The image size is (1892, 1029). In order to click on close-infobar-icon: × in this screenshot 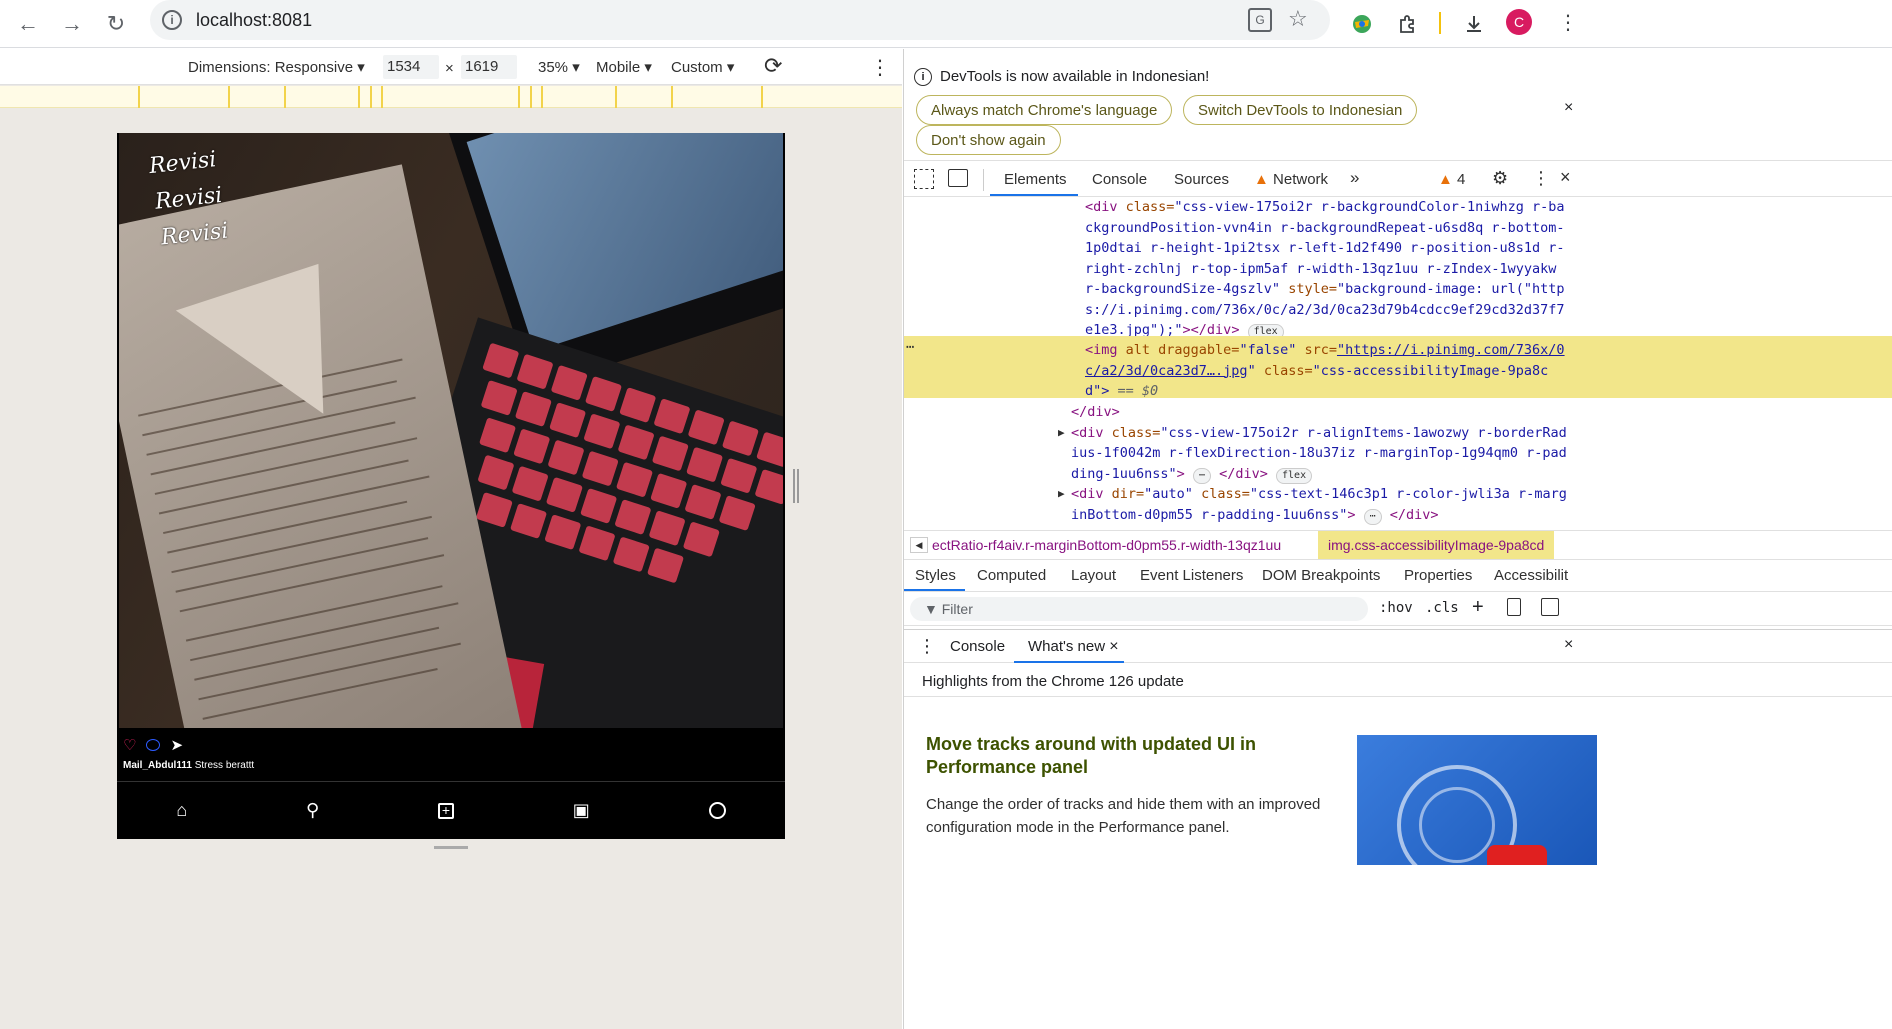, I will do `click(1568, 108)`.